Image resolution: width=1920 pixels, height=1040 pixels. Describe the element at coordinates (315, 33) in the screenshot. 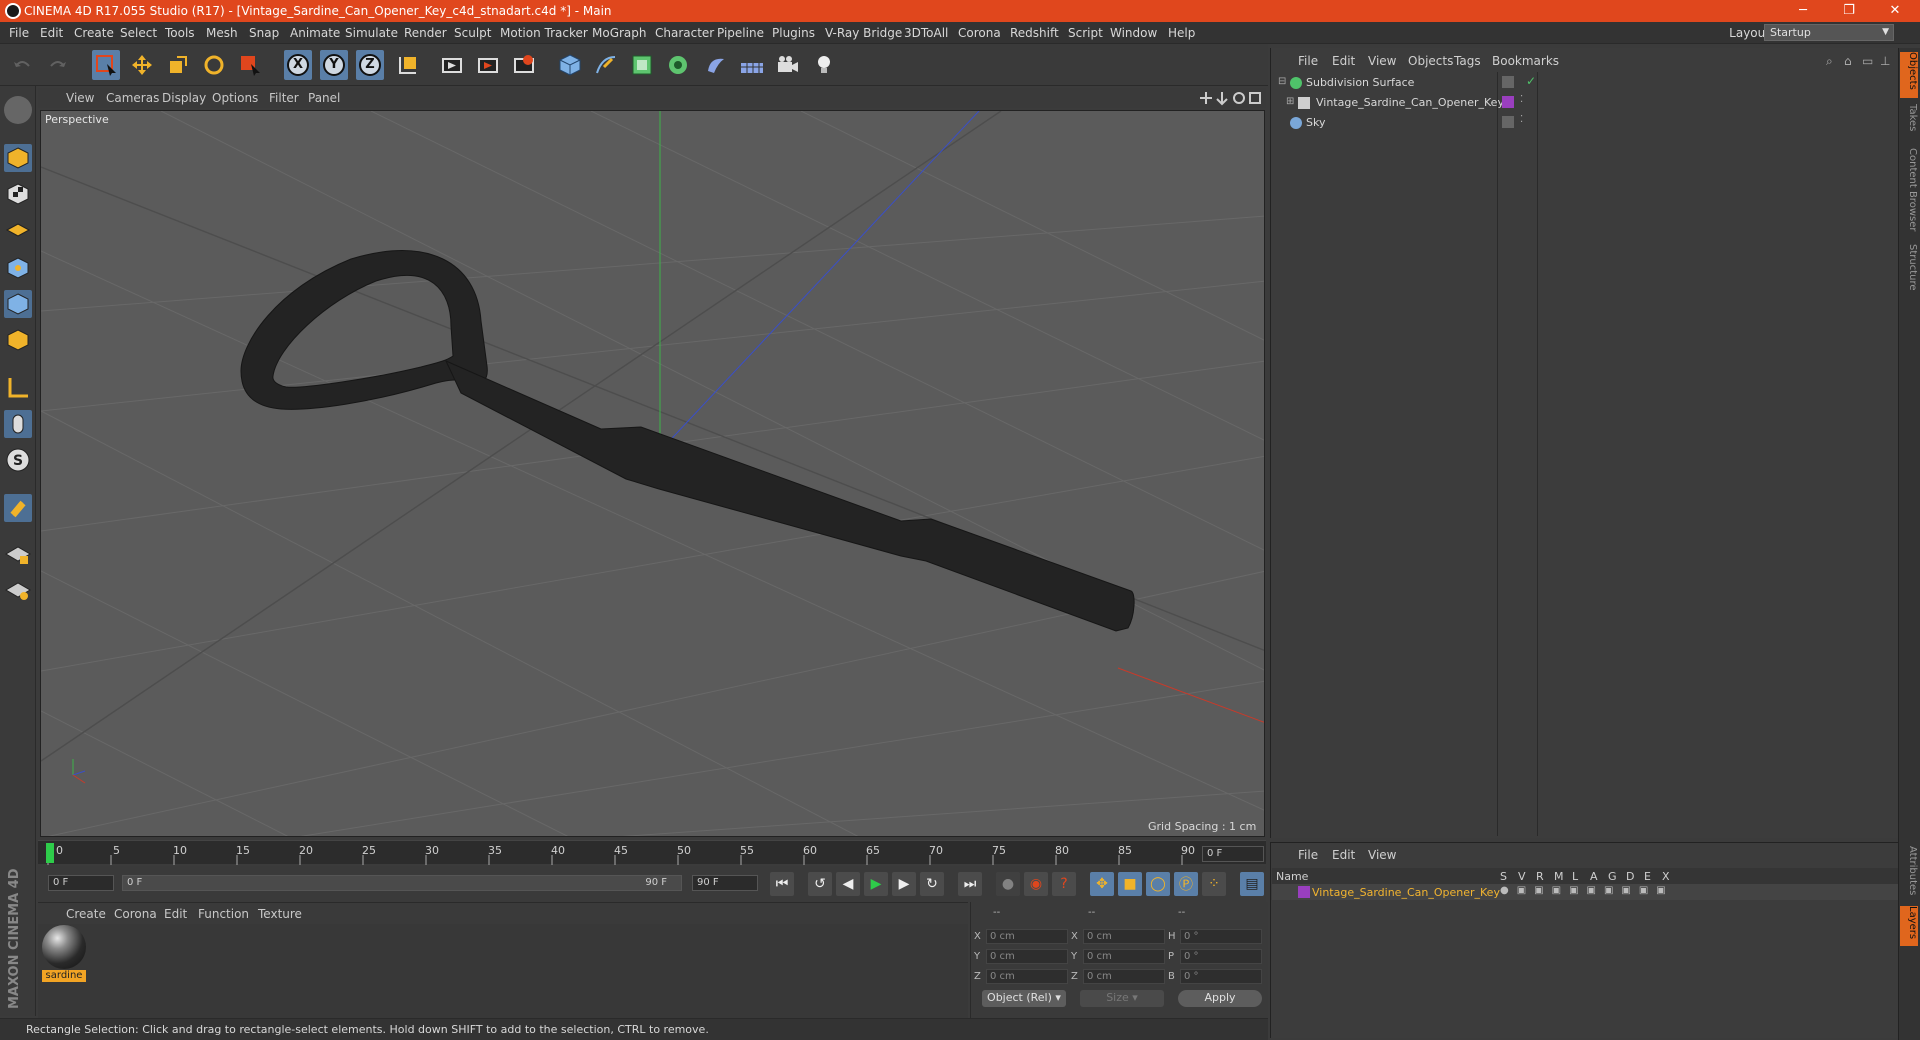

I see `menu-animate: Animate` at that location.